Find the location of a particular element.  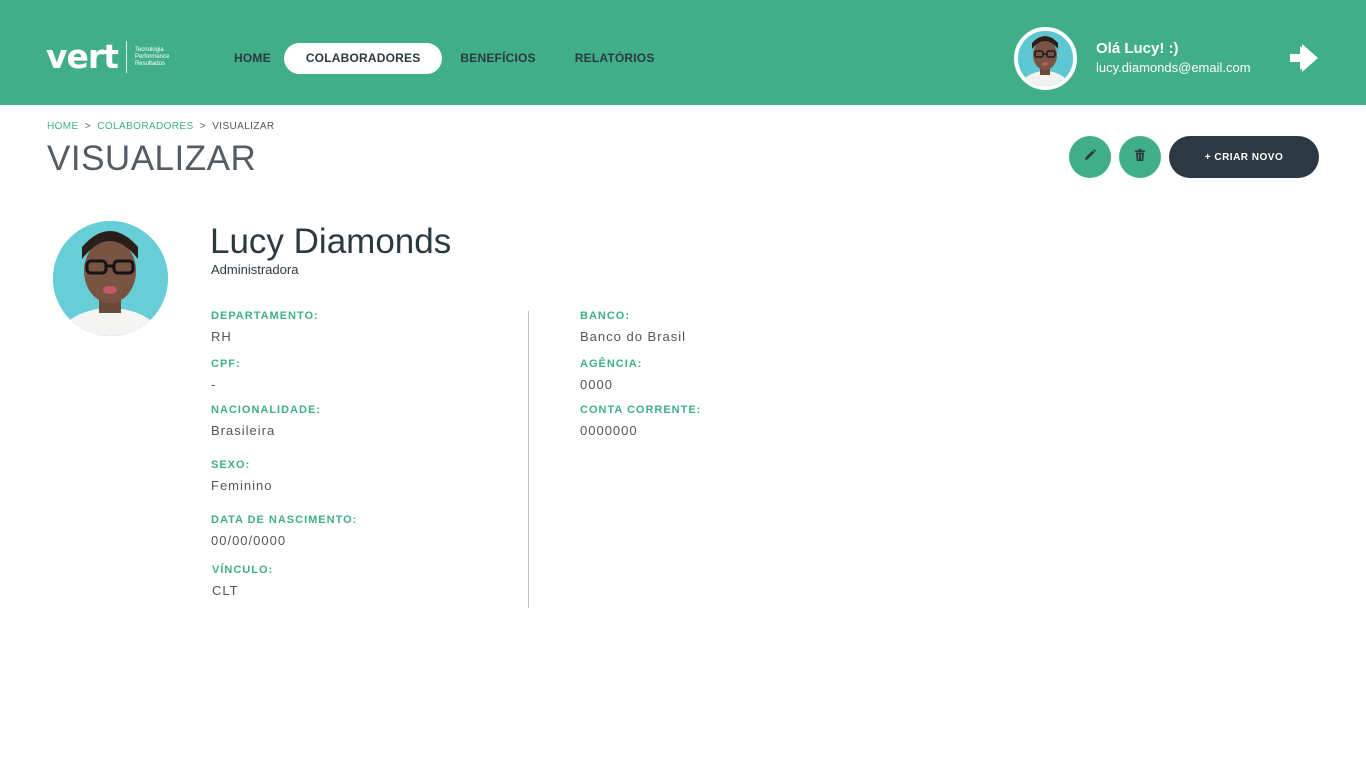

field-label-banco: BANCO: is located at coordinates (605, 316).